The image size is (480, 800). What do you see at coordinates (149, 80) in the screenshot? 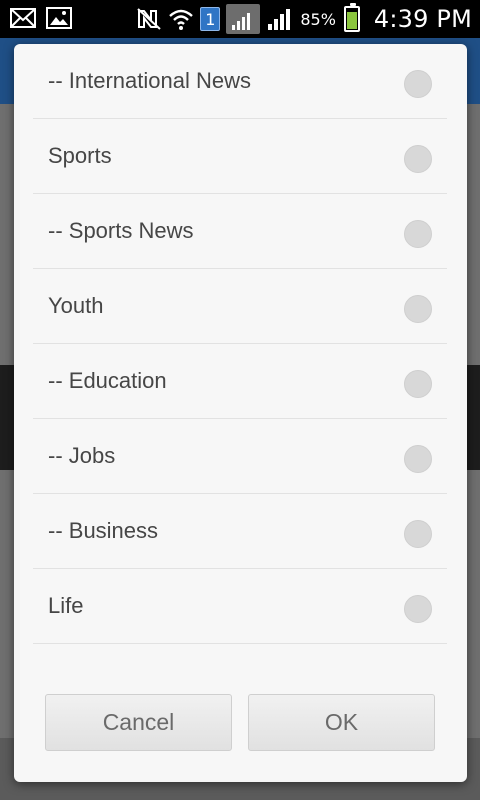
I see `list-item-label: -- International News` at bounding box center [149, 80].